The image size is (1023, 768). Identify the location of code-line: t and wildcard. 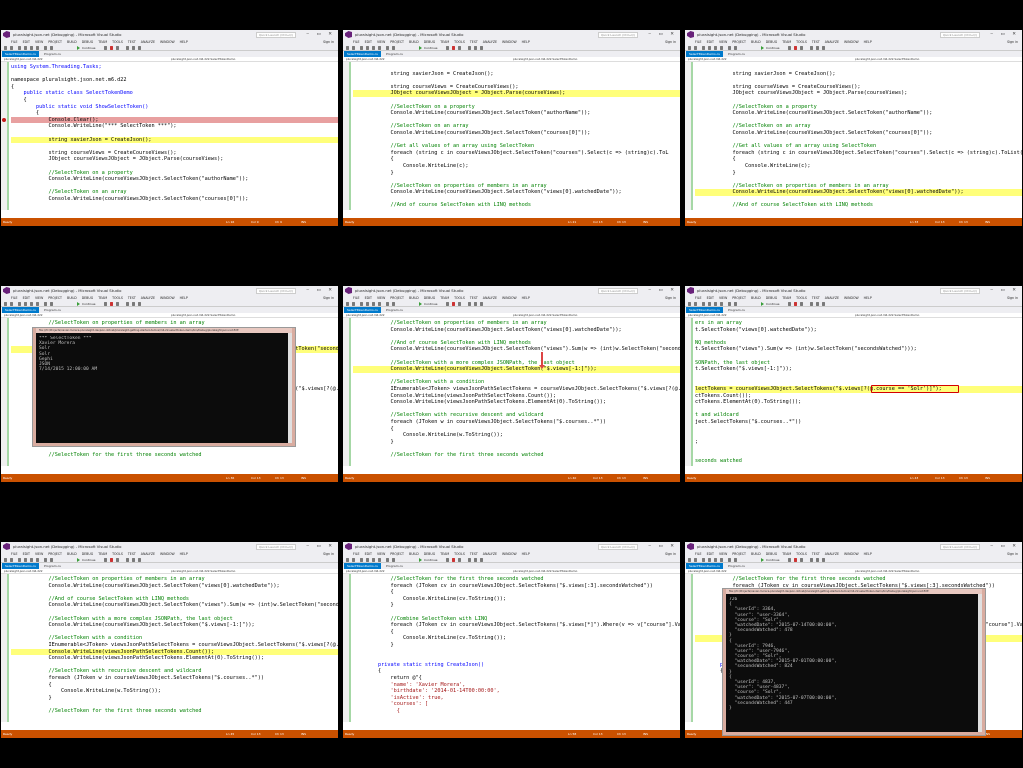
(858, 415).